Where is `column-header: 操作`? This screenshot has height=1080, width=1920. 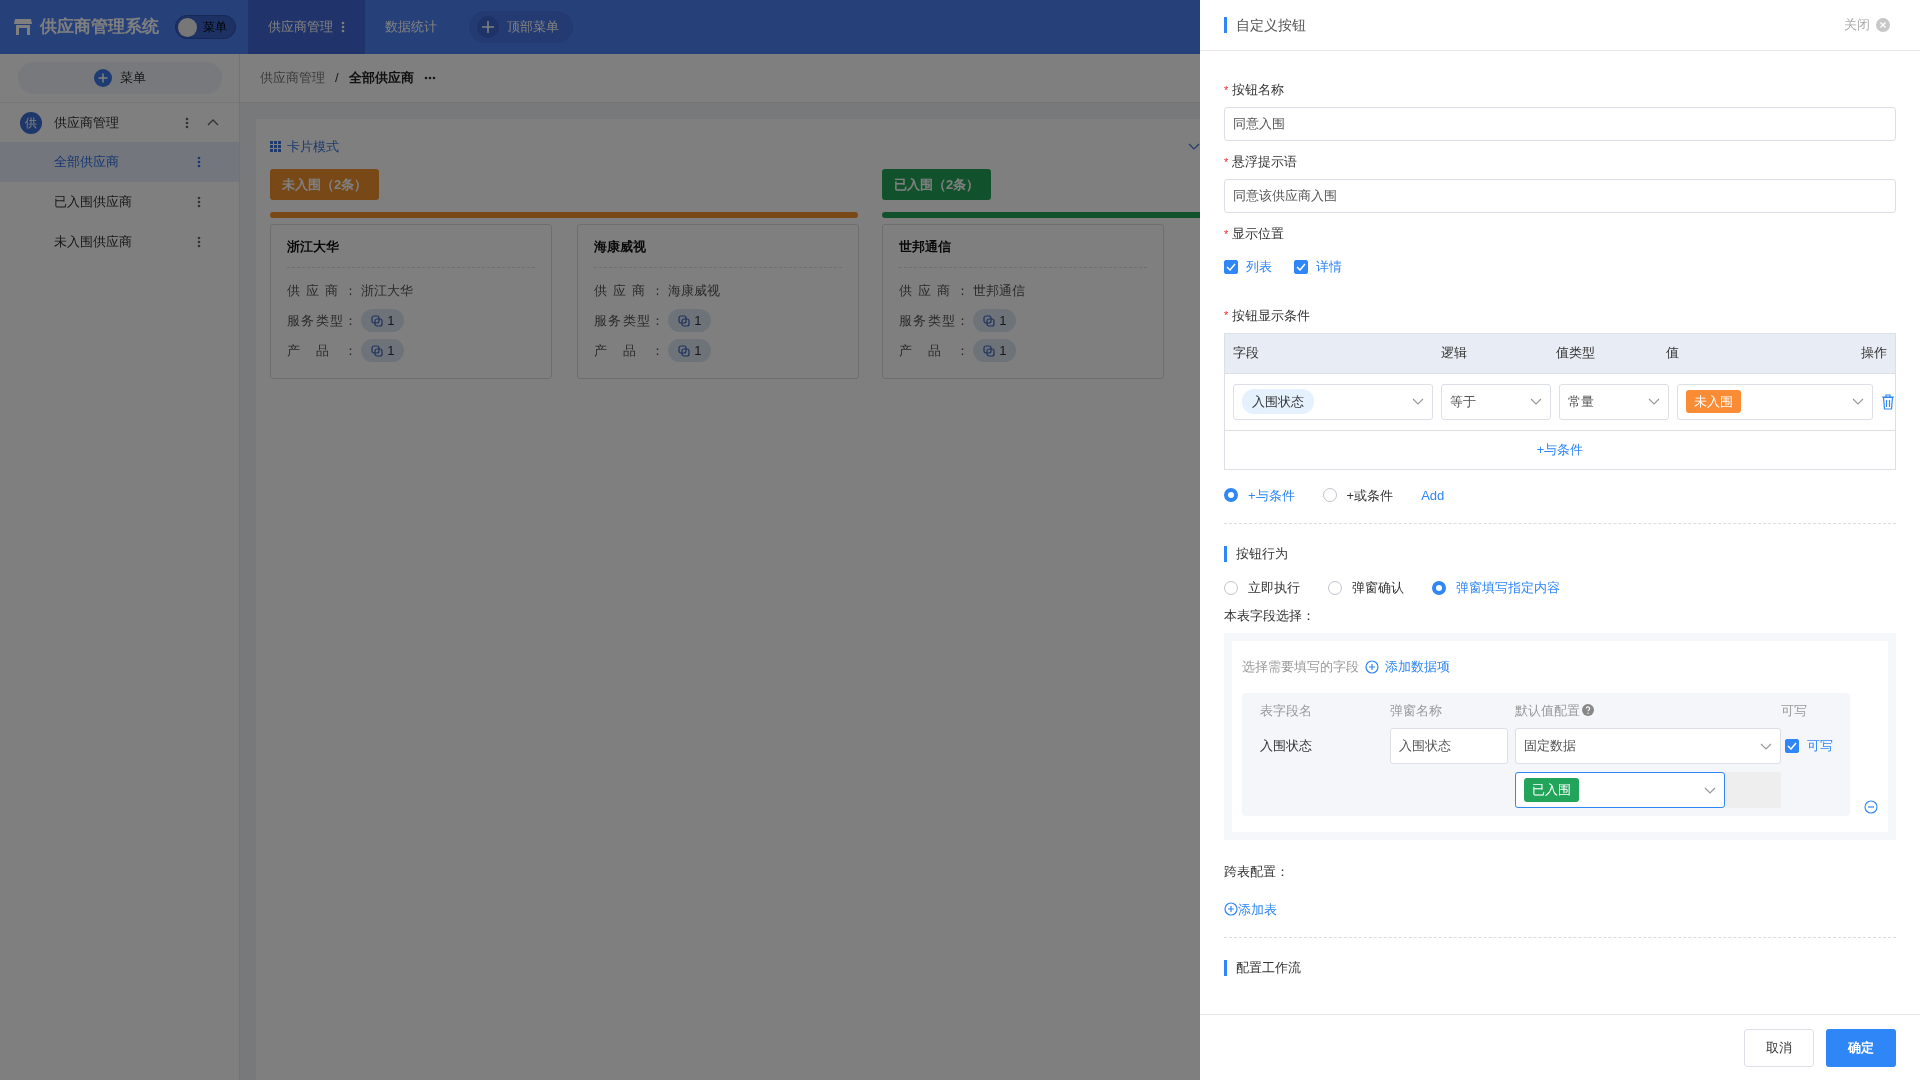 column-header: 操作 is located at coordinates (1874, 353).